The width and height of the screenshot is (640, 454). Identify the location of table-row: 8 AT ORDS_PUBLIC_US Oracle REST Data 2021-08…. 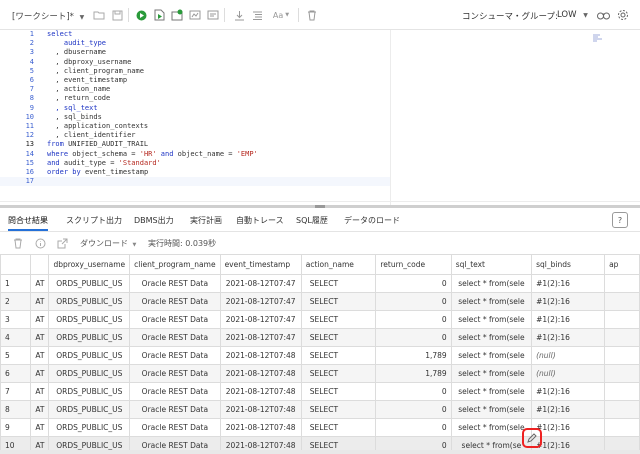
(320, 409).